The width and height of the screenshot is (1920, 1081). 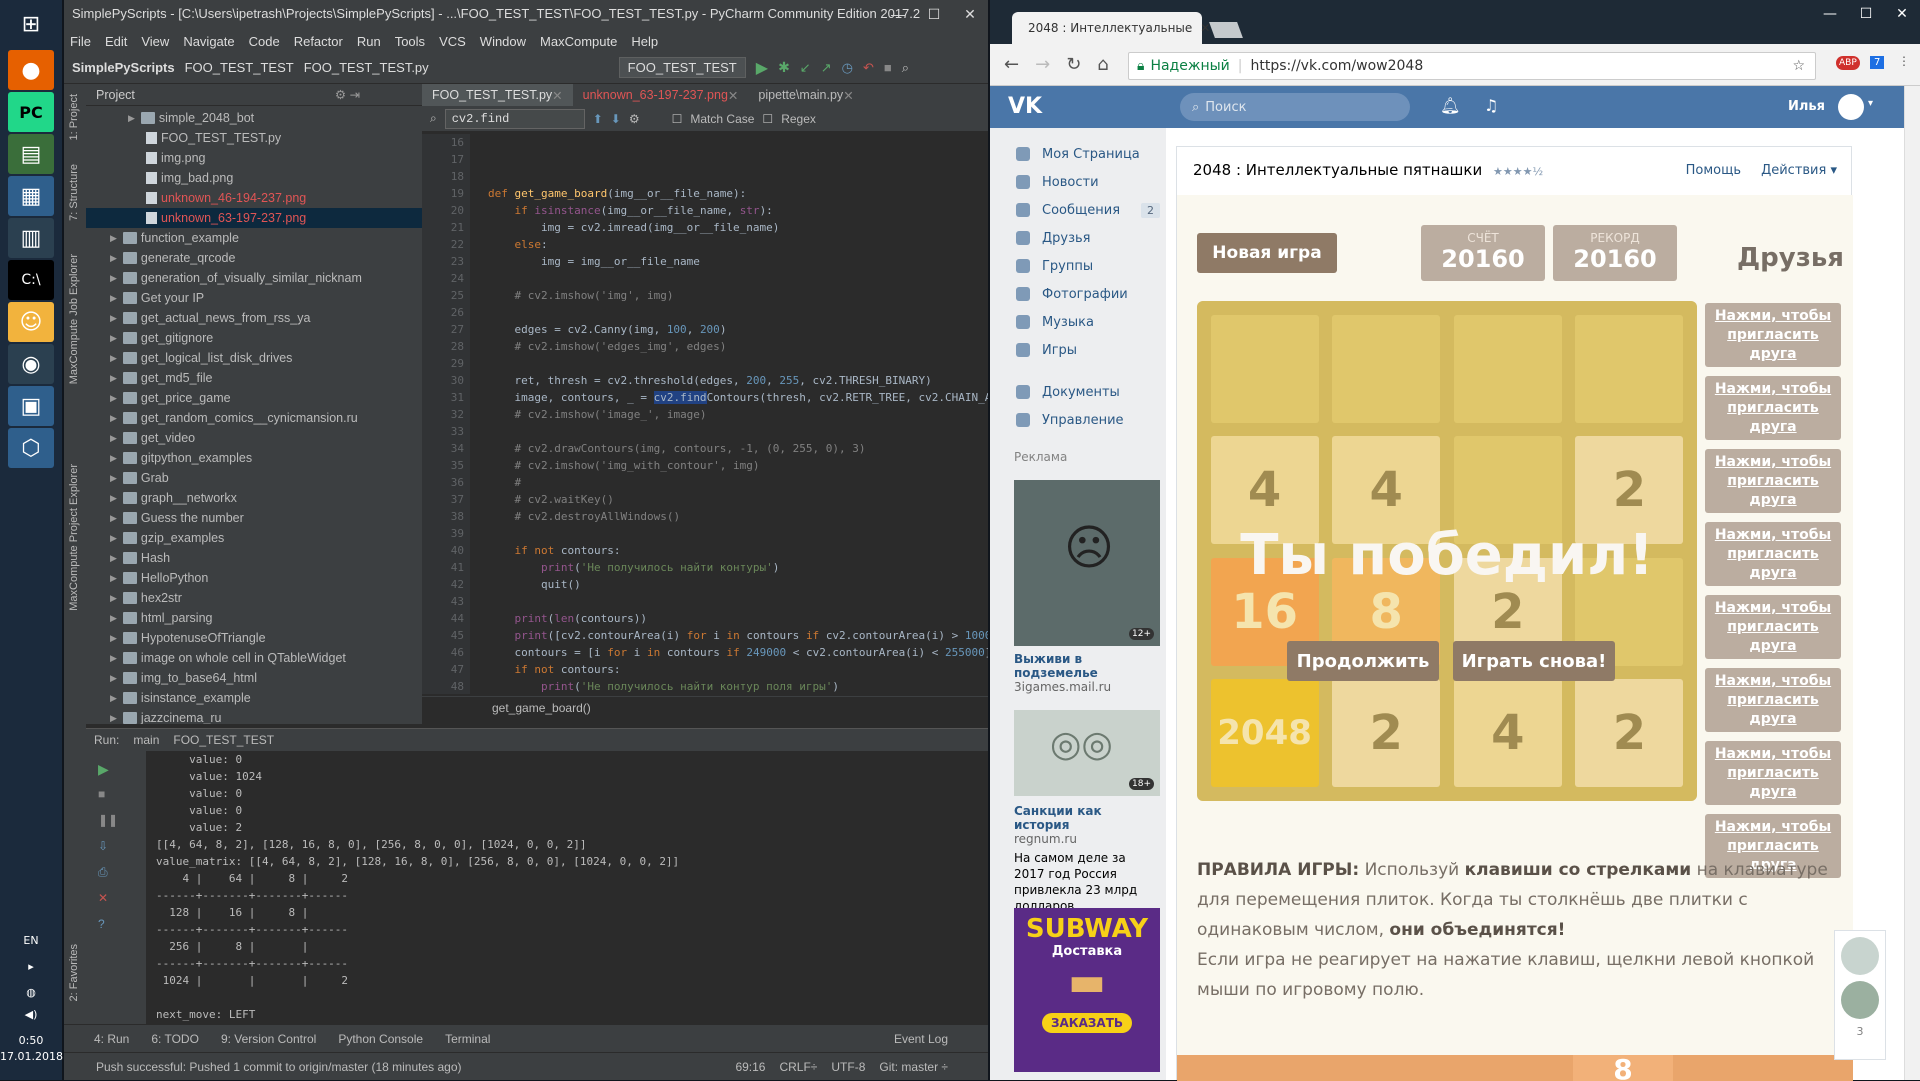 I want to click on chrome-menu-icon: ⋮, so click(x=1904, y=61).